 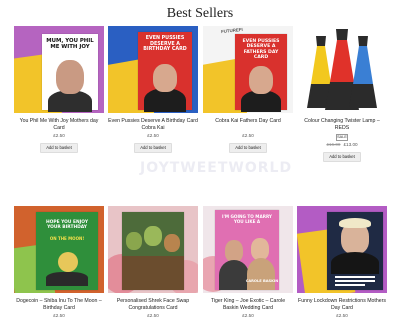 I want to click on product-title: Cobra Kai Fathers Day Card, so click(x=248, y=125).